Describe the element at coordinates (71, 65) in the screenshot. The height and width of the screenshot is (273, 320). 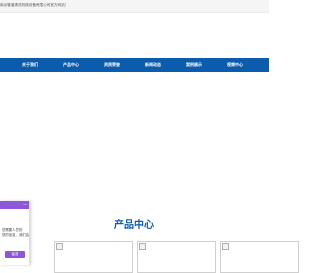
I see `nav-item-products: 产品中心` at that location.